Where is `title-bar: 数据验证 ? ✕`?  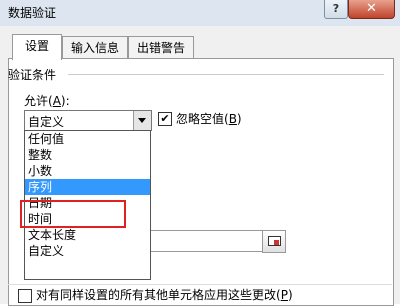 title-bar: 数据验证 ? ✕ is located at coordinates (200, 13).